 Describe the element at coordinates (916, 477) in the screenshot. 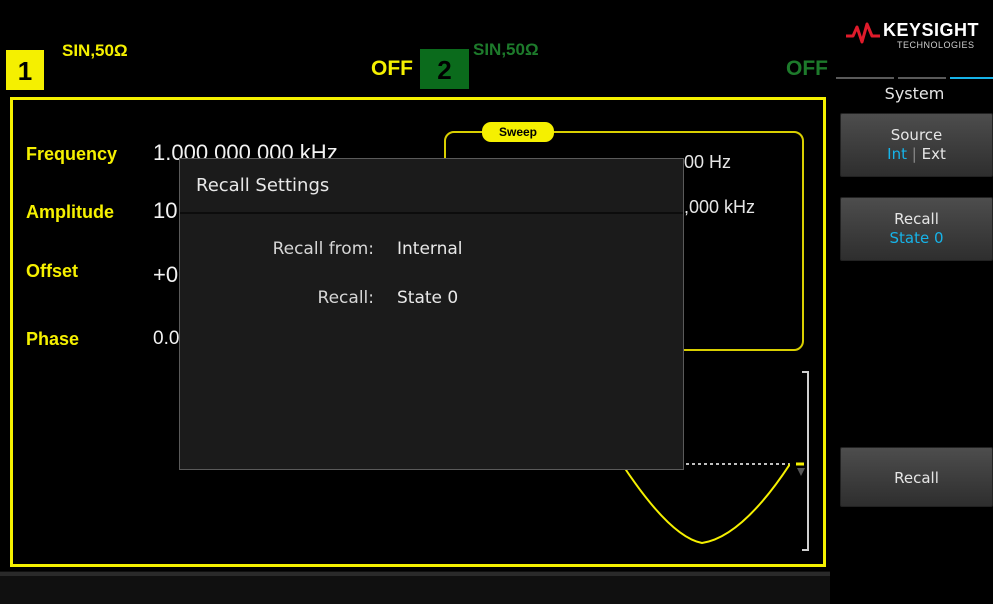

I see `softkey-recall: Recall` at that location.